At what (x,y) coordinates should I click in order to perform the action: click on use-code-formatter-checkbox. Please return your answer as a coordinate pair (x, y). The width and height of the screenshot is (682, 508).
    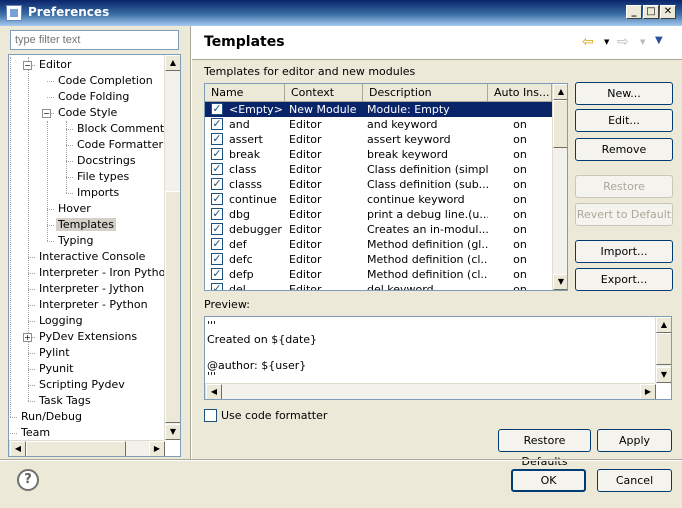
    Looking at the image, I should click on (210, 415).